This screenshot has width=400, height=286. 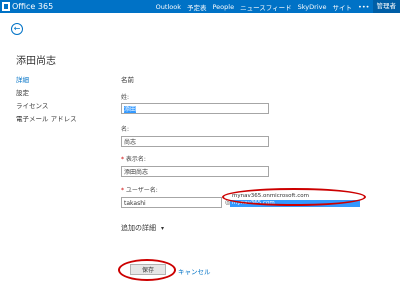 What do you see at coordinates (17, 29) in the screenshot?
I see `back-arrow-icon: ←` at bounding box center [17, 29].